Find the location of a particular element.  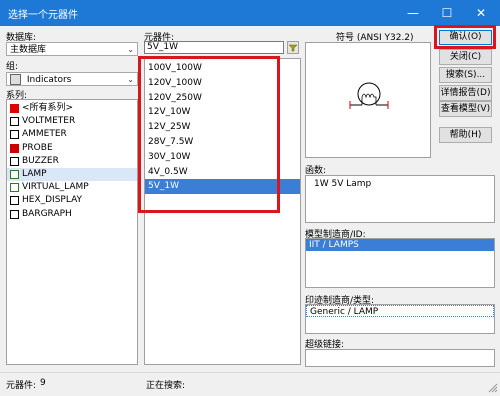

close-button: 关闭(C) is located at coordinates (465, 57).